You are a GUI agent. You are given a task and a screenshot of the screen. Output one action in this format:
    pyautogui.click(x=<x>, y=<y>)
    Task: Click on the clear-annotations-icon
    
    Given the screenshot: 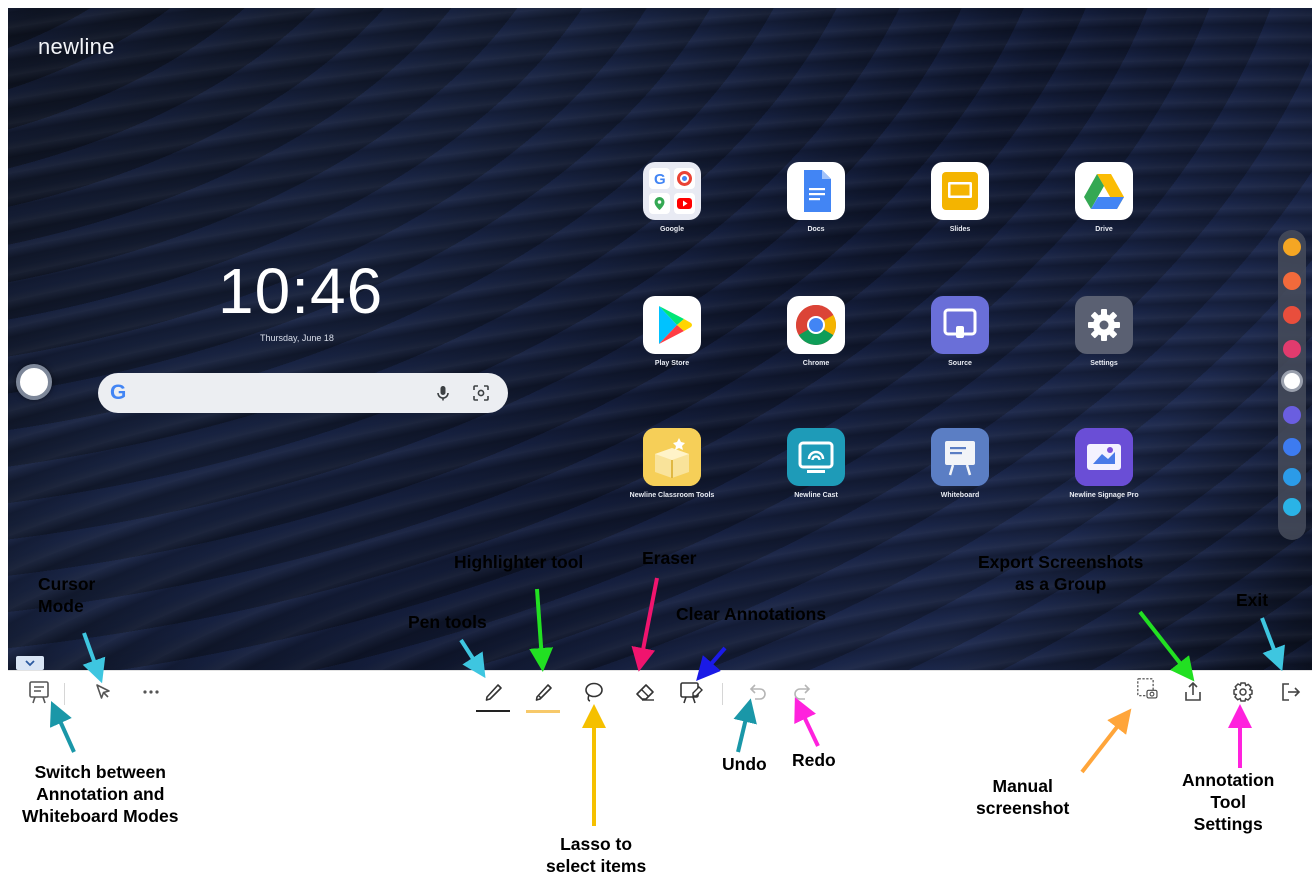 What is the action you would take?
    pyautogui.click(x=691, y=693)
    